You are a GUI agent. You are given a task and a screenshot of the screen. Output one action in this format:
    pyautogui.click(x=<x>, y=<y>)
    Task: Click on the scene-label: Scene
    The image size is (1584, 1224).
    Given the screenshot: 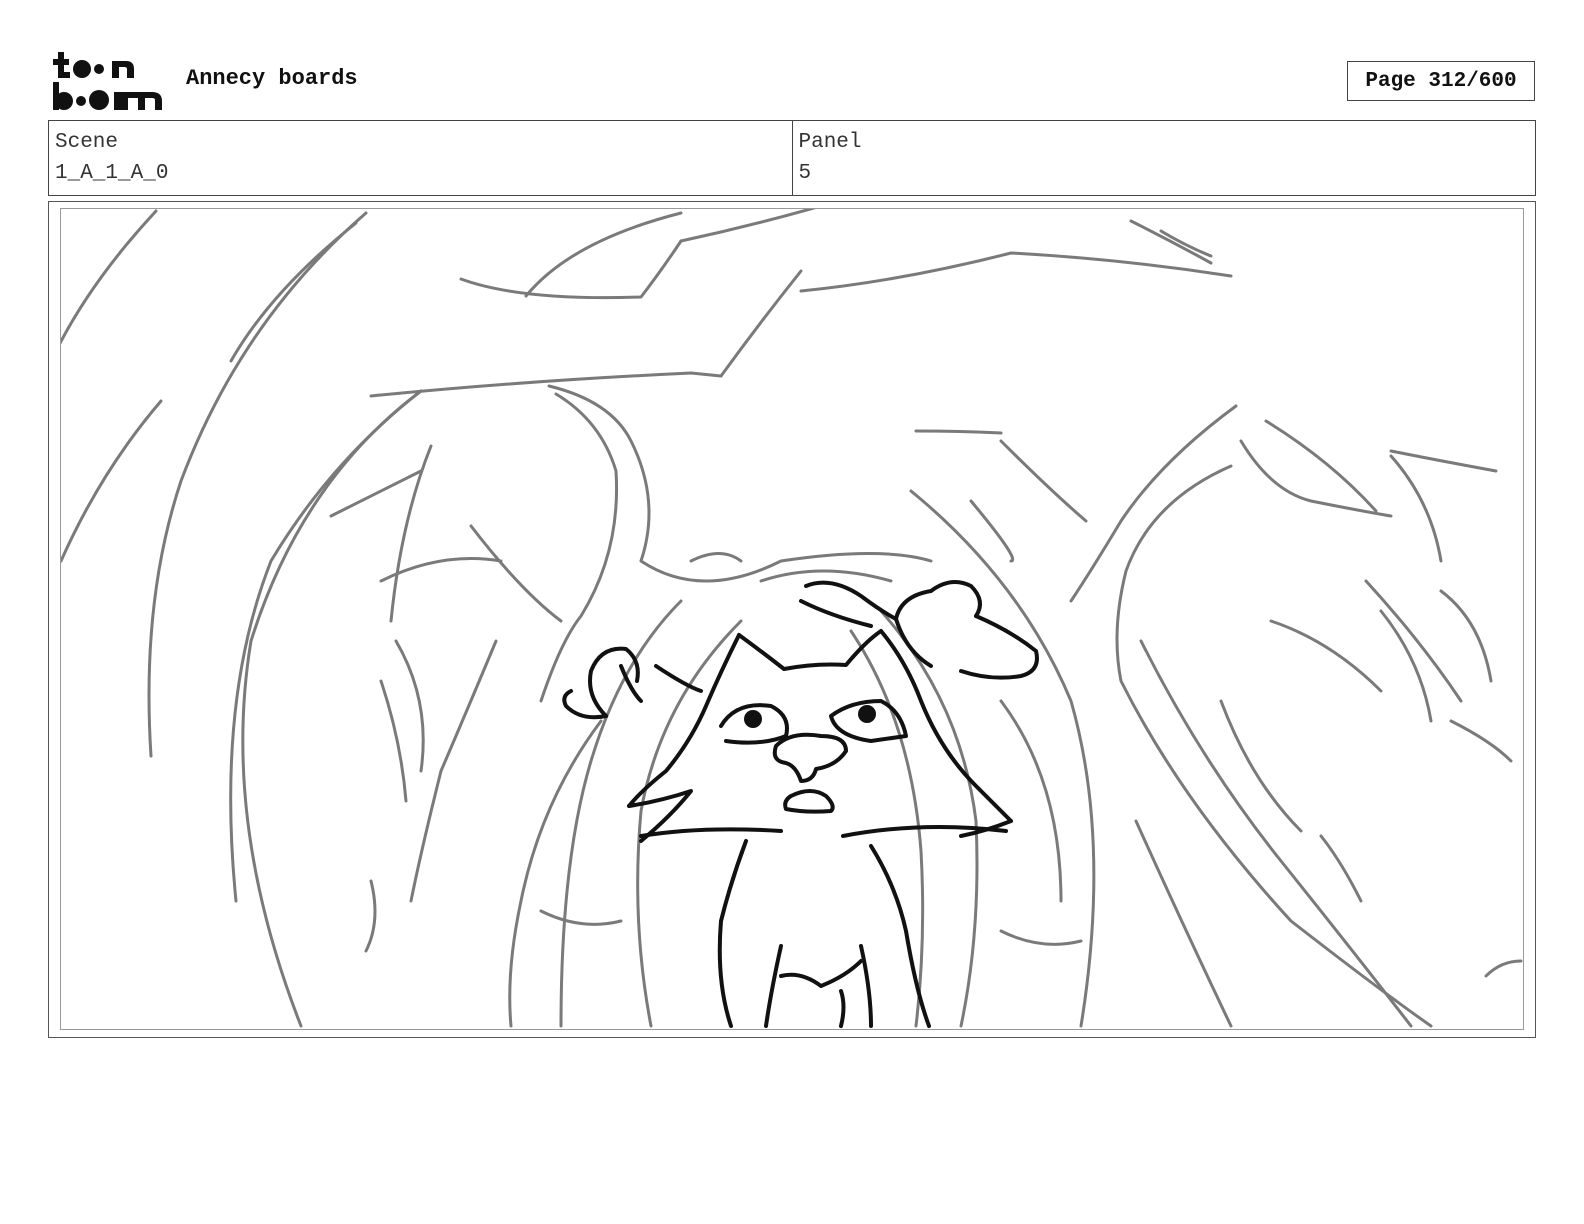 What is the action you would take?
    pyautogui.click(x=87, y=142)
    